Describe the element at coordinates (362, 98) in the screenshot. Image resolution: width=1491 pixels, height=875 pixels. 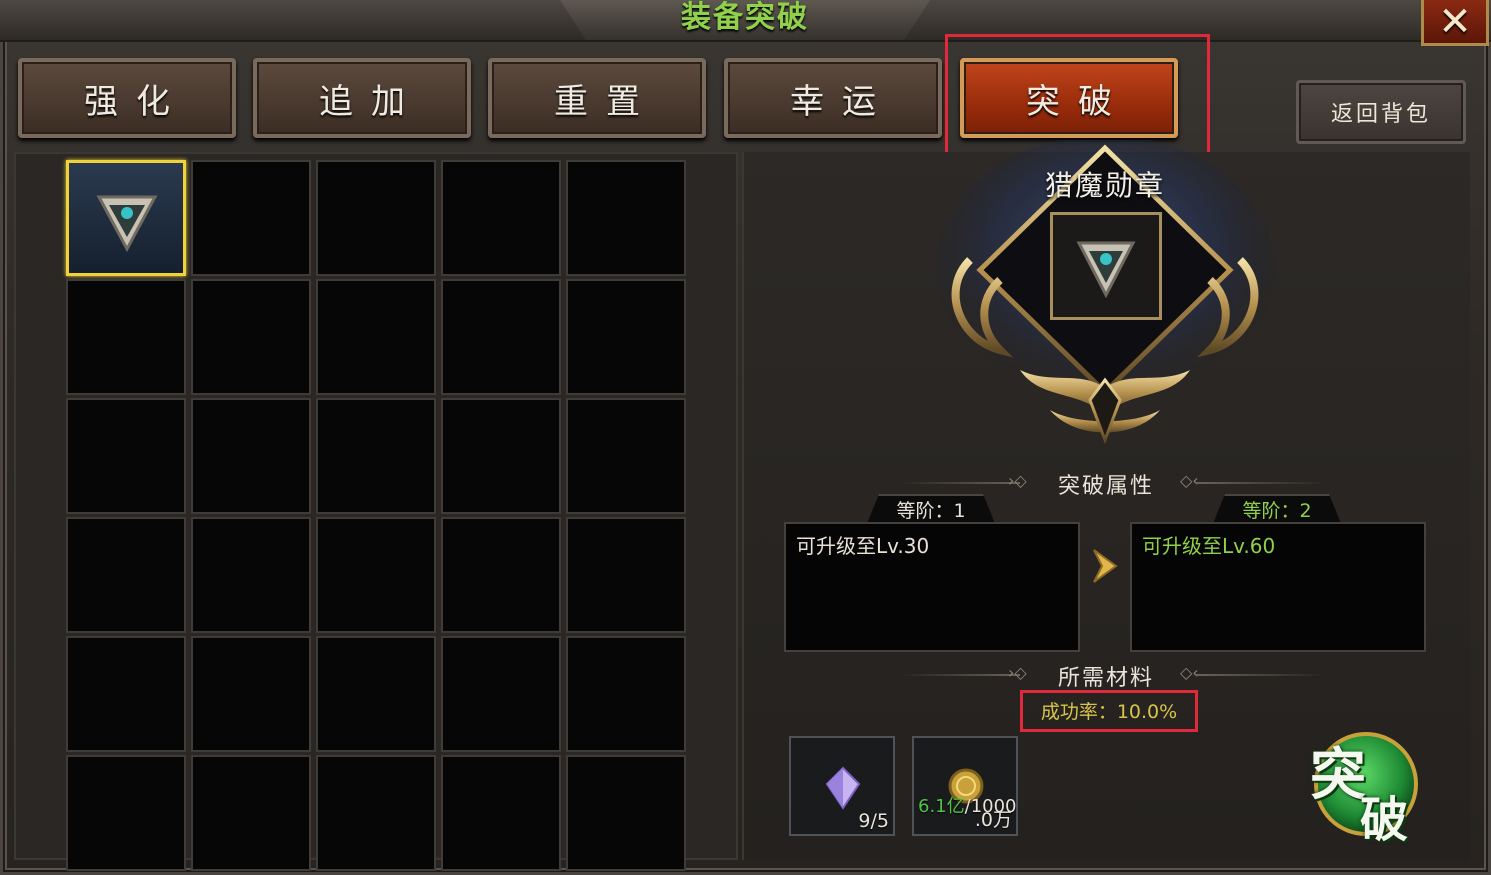
I see `tab-append: 追加` at that location.